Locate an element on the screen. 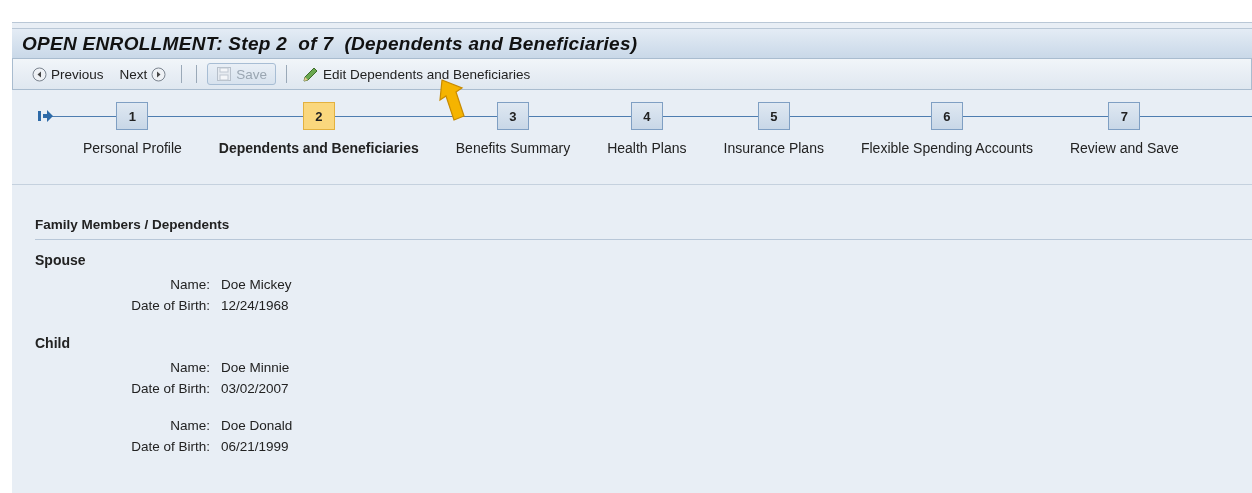 This screenshot has height=493, width=1252. step-label: Flexible Spending Accounts is located at coordinates (946, 148).